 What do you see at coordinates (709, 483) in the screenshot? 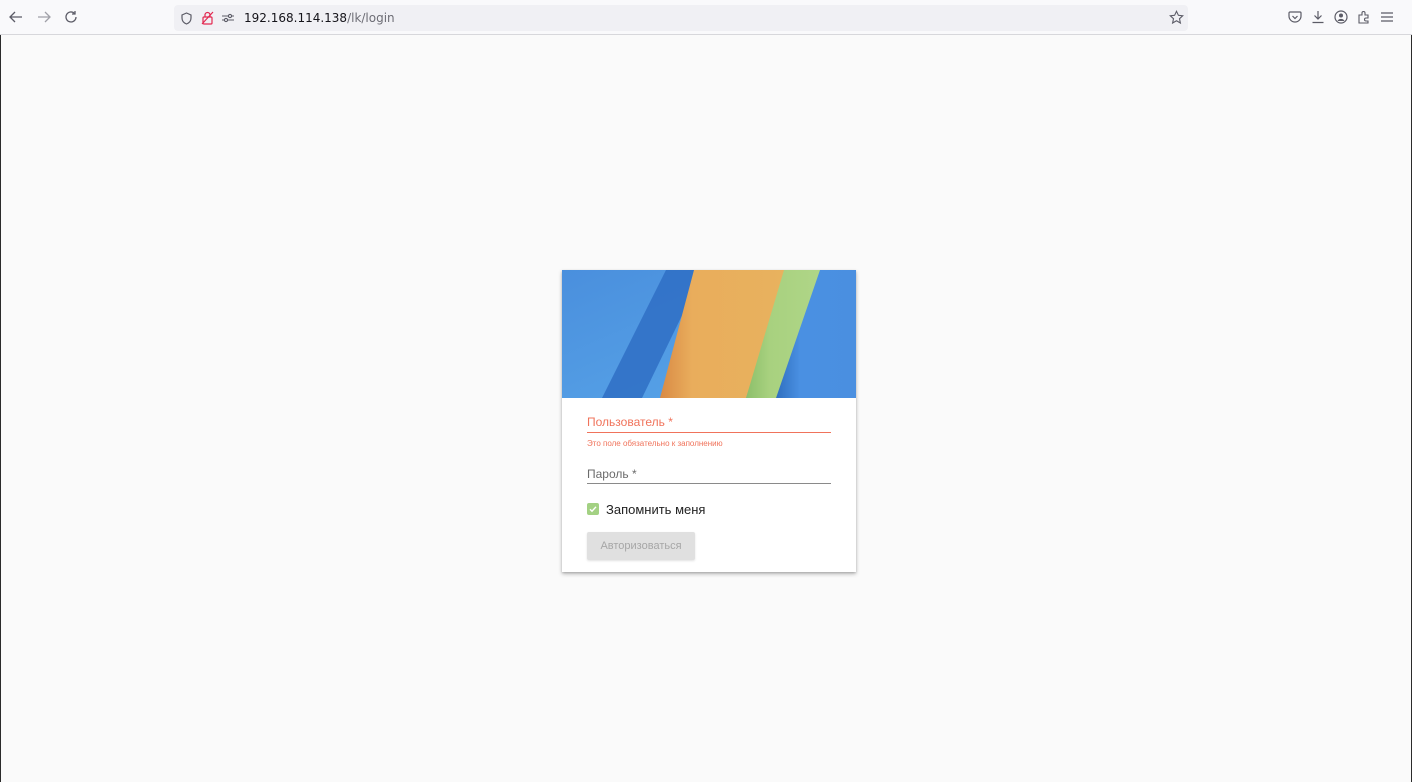
I see `password-underline` at bounding box center [709, 483].